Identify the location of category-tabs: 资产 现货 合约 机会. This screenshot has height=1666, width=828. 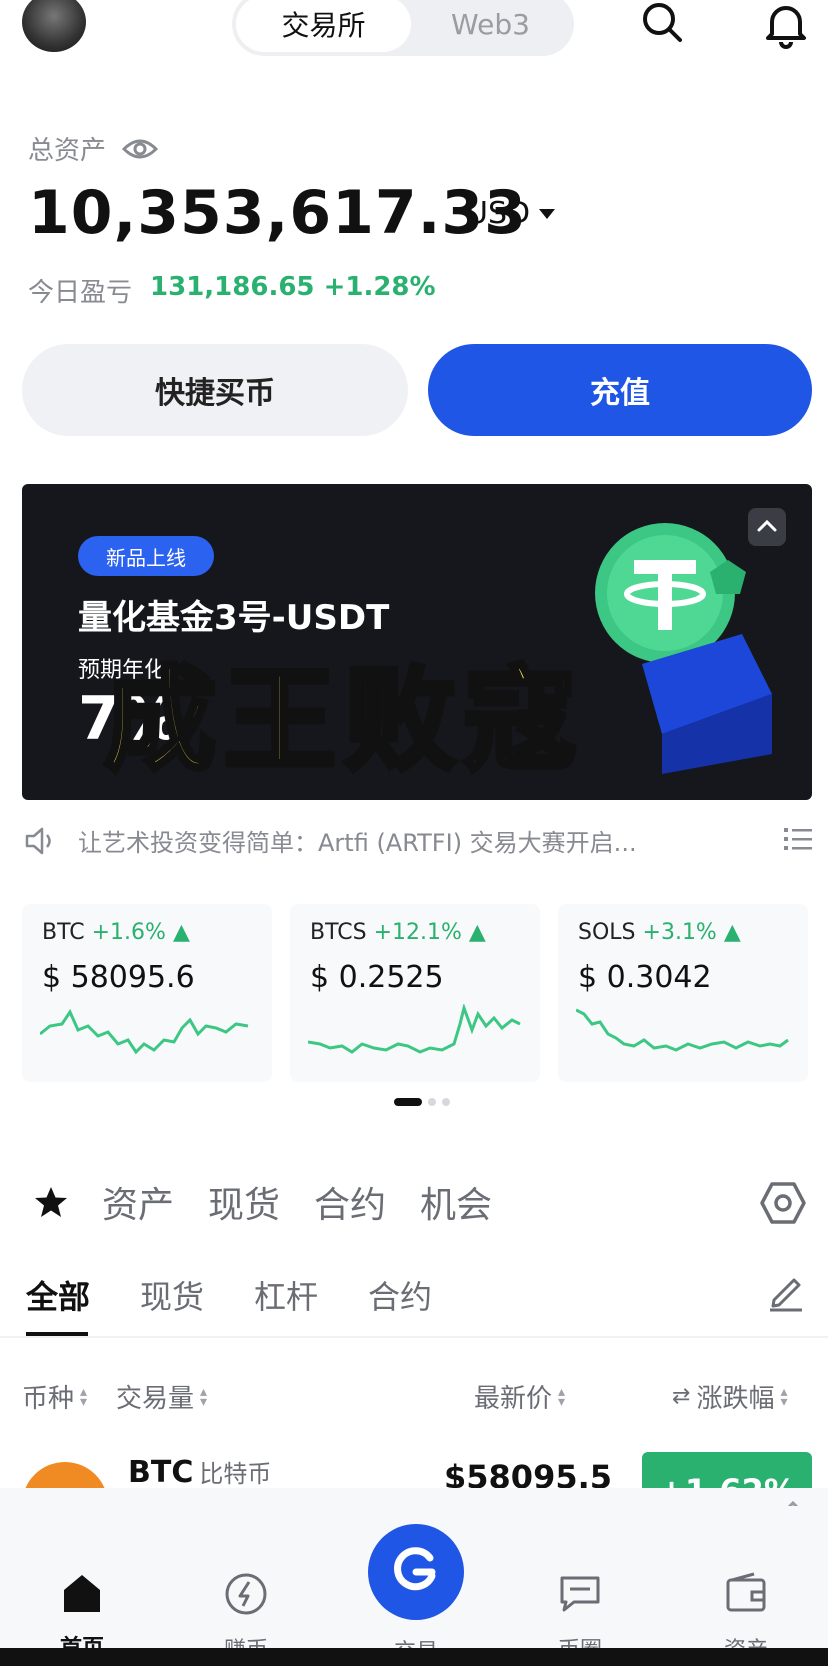
(263, 1202).